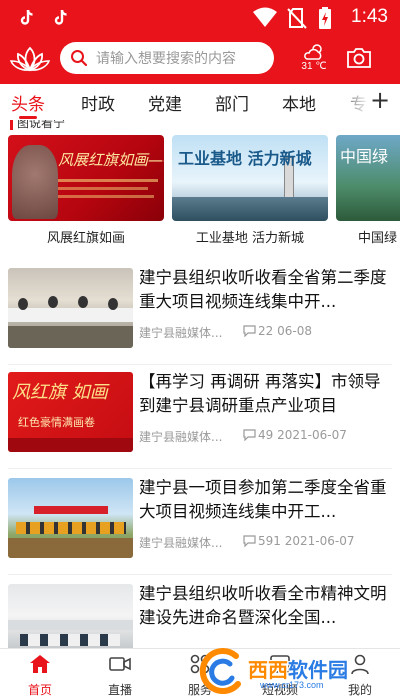 The image size is (400, 700). Describe the element at coordinates (119, 690) in the screenshot. I see `nav-live-label: 直播` at that location.